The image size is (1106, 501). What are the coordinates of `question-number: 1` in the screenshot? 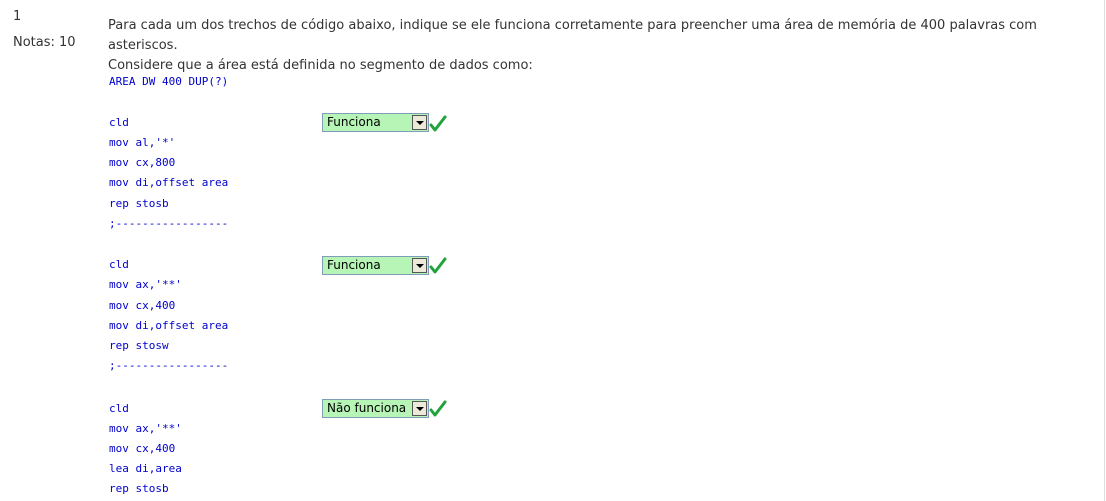 It's located at (17, 16).